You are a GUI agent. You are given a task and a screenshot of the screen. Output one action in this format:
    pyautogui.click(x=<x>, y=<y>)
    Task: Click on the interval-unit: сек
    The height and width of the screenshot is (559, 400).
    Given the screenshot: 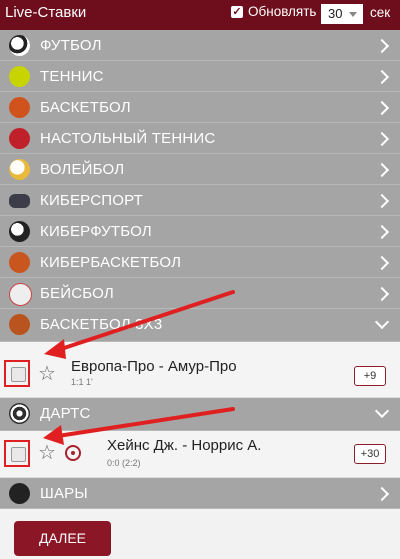 What is the action you would take?
    pyautogui.click(x=380, y=12)
    